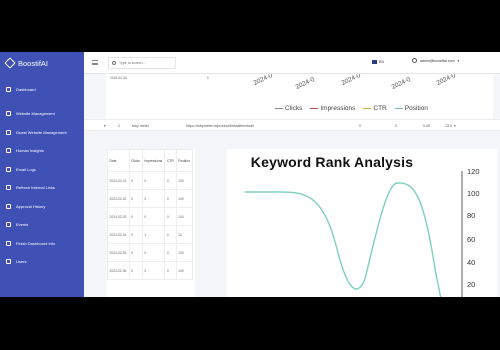 The width and height of the screenshot is (500, 350). What do you see at coordinates (288, 108) in the screenshot?
I see `legend-item-clicks: Clicks` at bounding box center [288, 108].